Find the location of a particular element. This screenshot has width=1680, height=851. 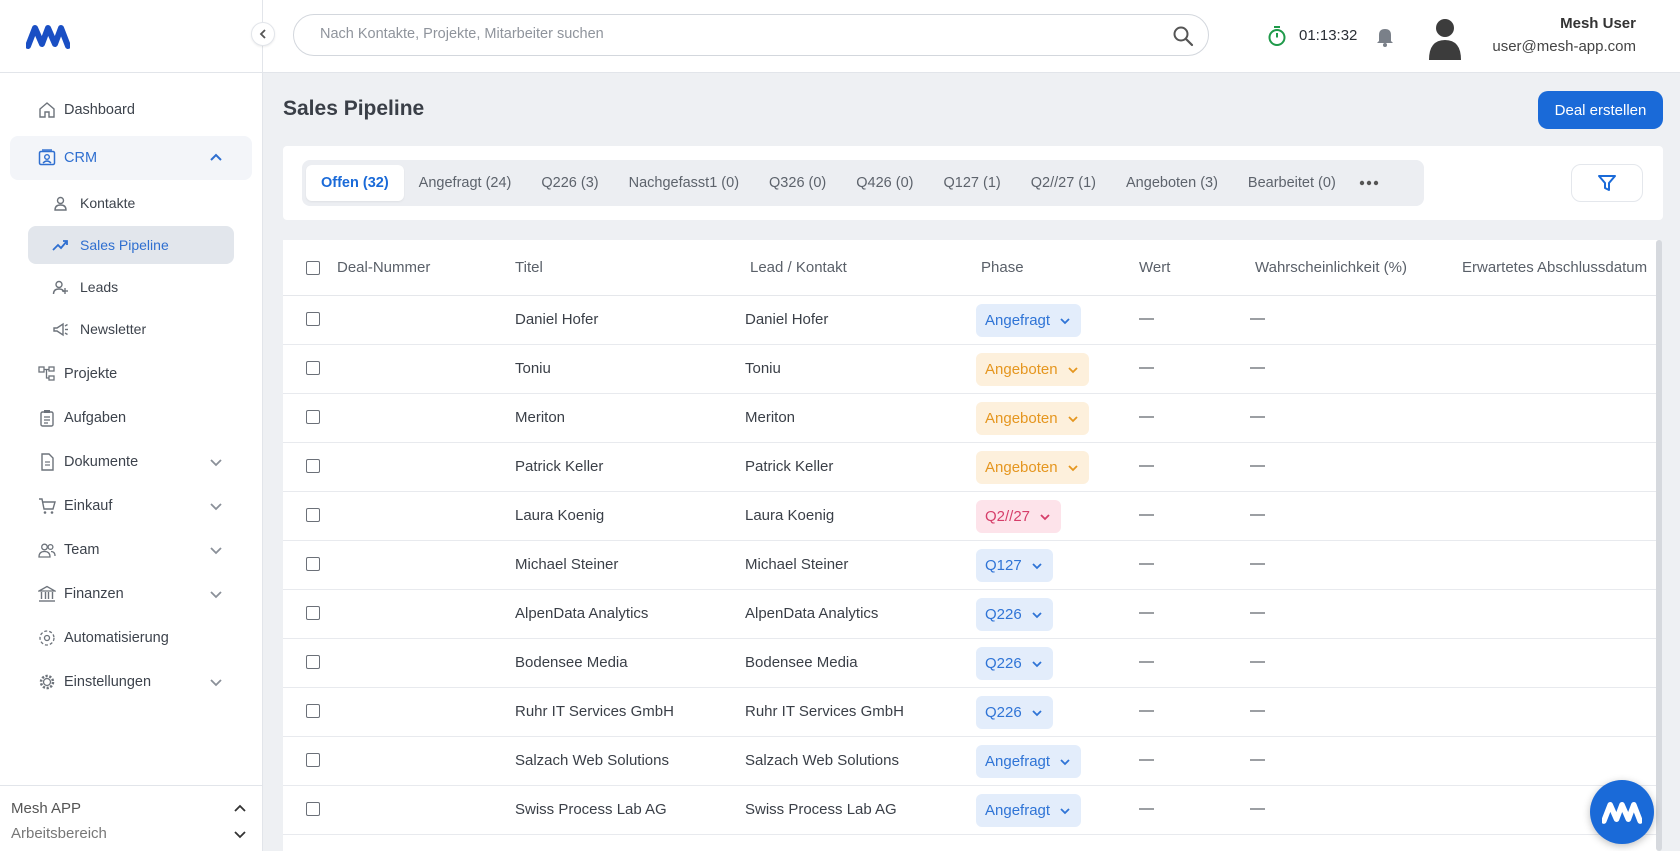

deal-title: Laura Koenig is located at coordinates (559, 515).